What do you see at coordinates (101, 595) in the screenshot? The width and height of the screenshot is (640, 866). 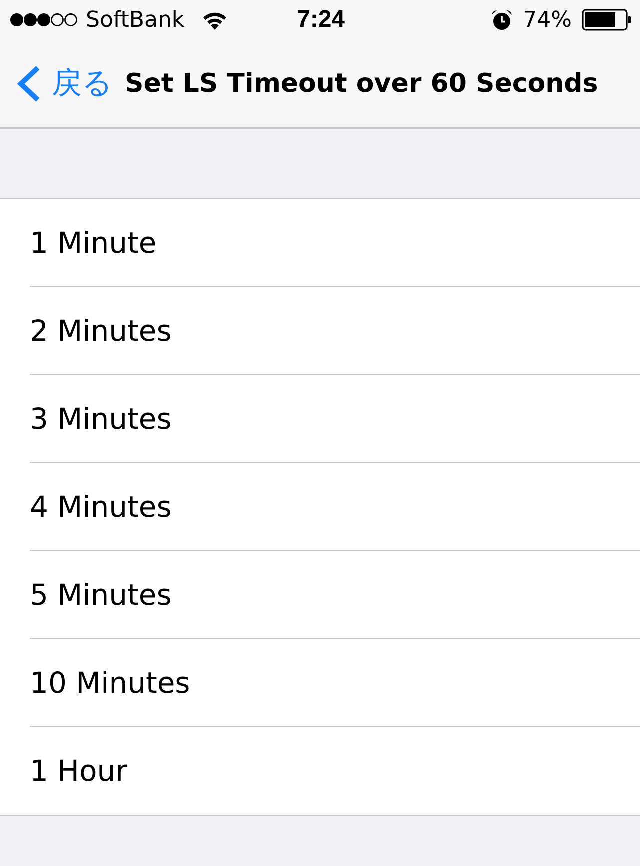 I see `option-label: 5 Minutes` at bounding box center [101, 595].